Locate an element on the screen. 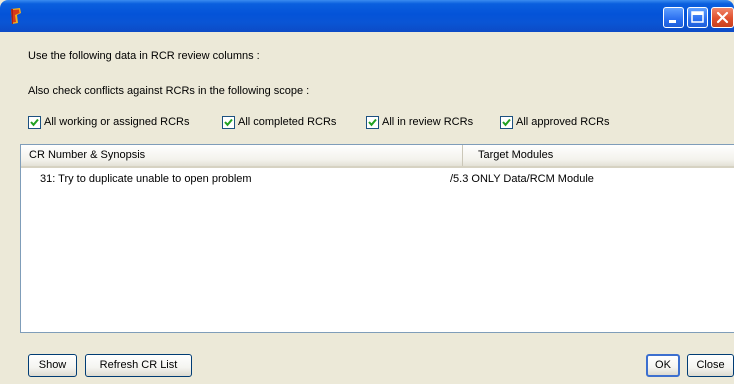 The image size is (734, 384). checkbox-in-review: All in review RCRs is located at coordinates (419, 122).